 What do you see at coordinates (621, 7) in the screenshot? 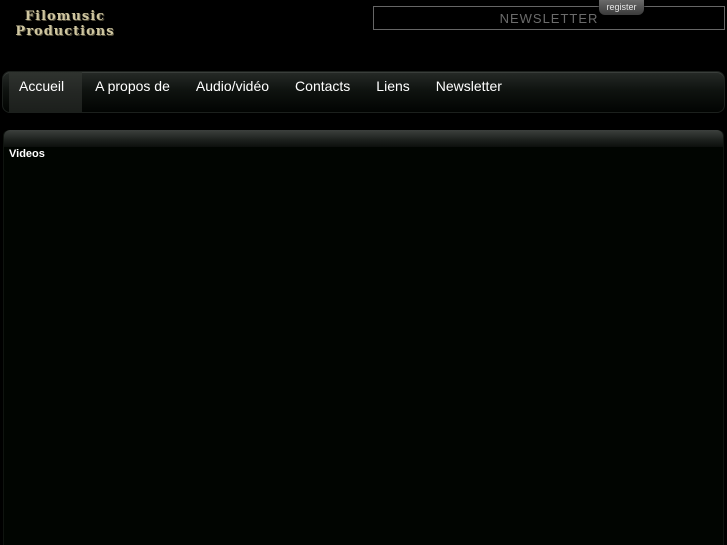
I see `register-button: register` at bounding box center [621, 7].